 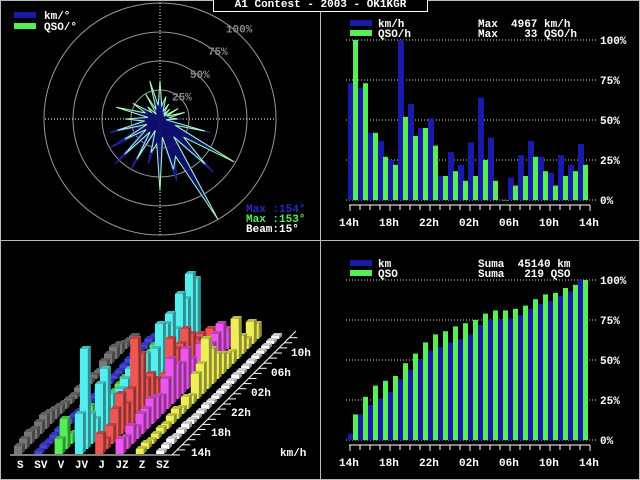 What do you see at coordinates (293, 454) in the screenshot?
I see `unit-label: km/h` at bounding box center [293, 454].